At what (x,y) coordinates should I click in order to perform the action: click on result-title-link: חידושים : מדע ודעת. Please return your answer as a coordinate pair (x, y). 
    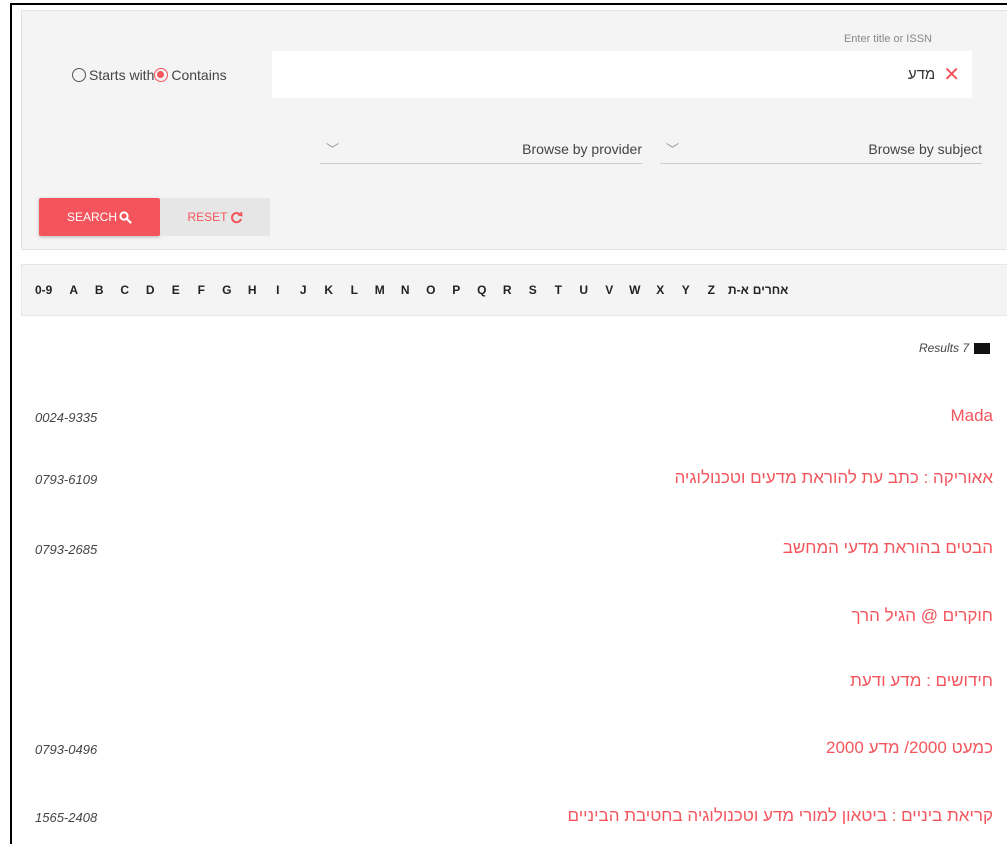
    Looking at the image, I should click on (921, 681).